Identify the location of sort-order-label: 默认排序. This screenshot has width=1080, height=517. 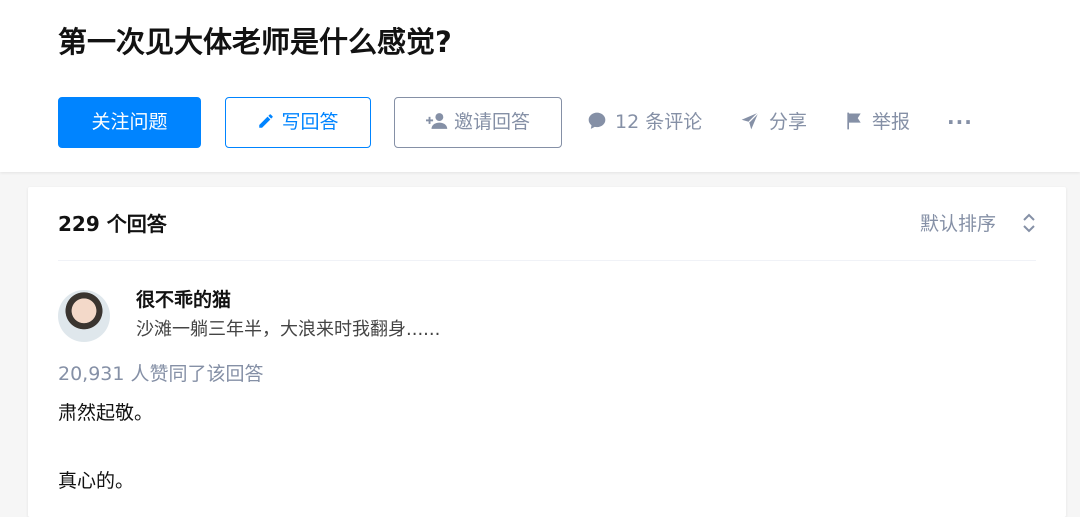
(957, 224).